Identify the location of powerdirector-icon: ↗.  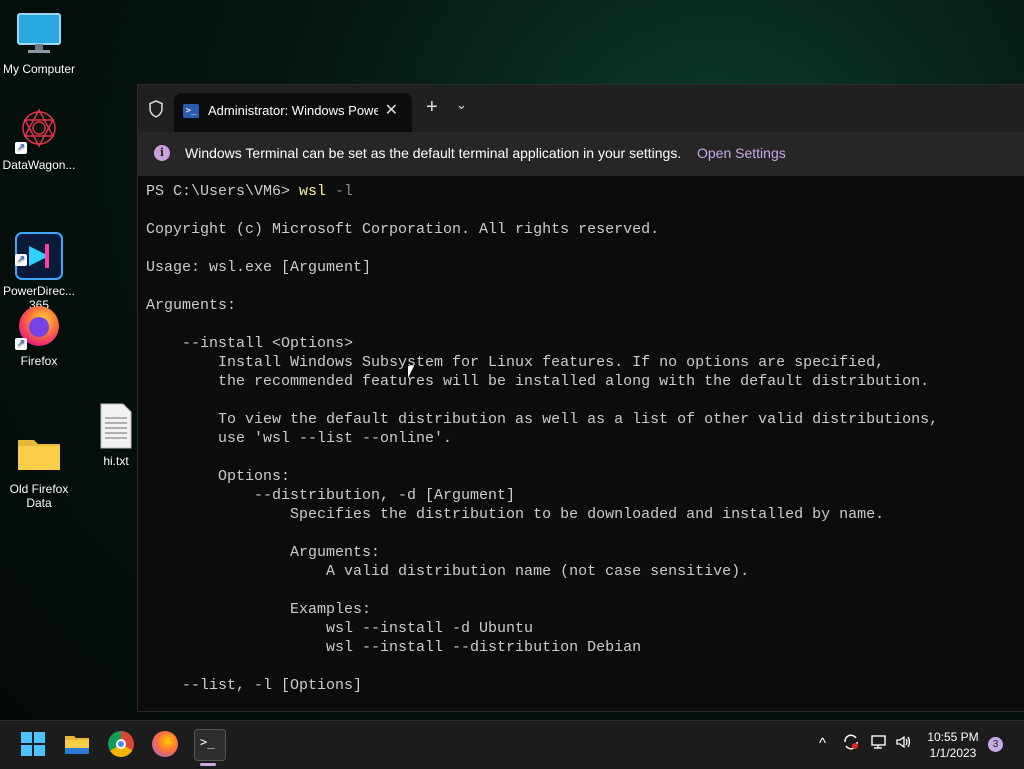
(39, 249).